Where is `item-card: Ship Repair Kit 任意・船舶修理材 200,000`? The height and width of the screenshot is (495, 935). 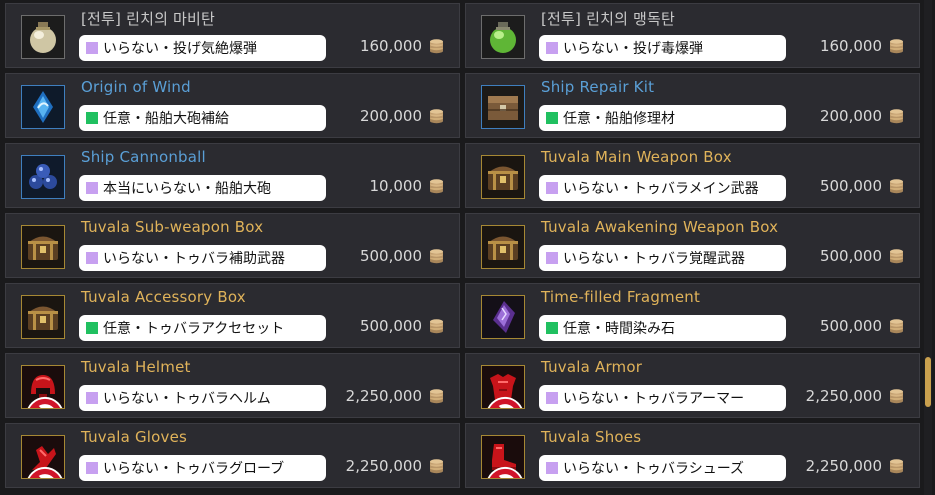
item-card: Ship Repair Kit 任意・船舶修理材 200,000 is located at coordinates (692, 105).